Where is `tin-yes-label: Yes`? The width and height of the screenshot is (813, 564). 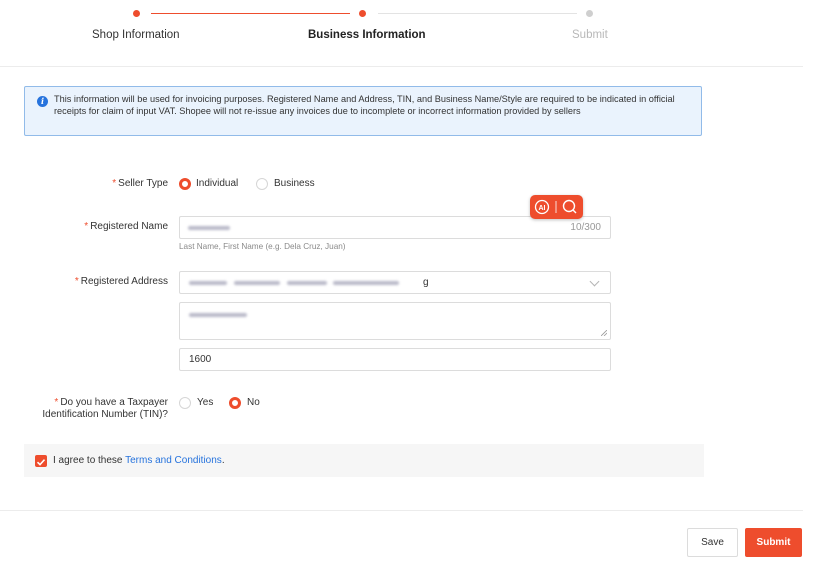
tin-yes-label: Yes is located at coordinates (205, 402).